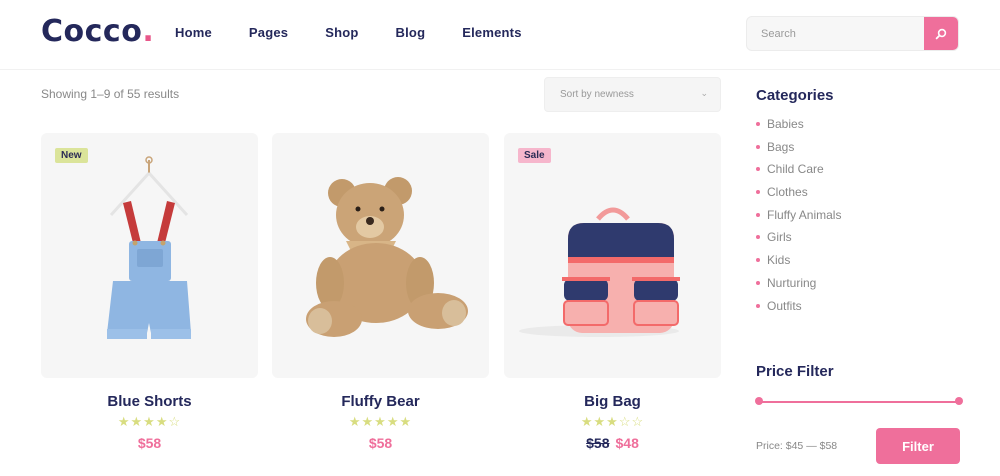 Image resolution: width=1000 pixels, height=476 pixels. What do you see at coordinates (785, 124) in the screenshot?
I see `category-label: Babies` at bounding box center [785, 124].